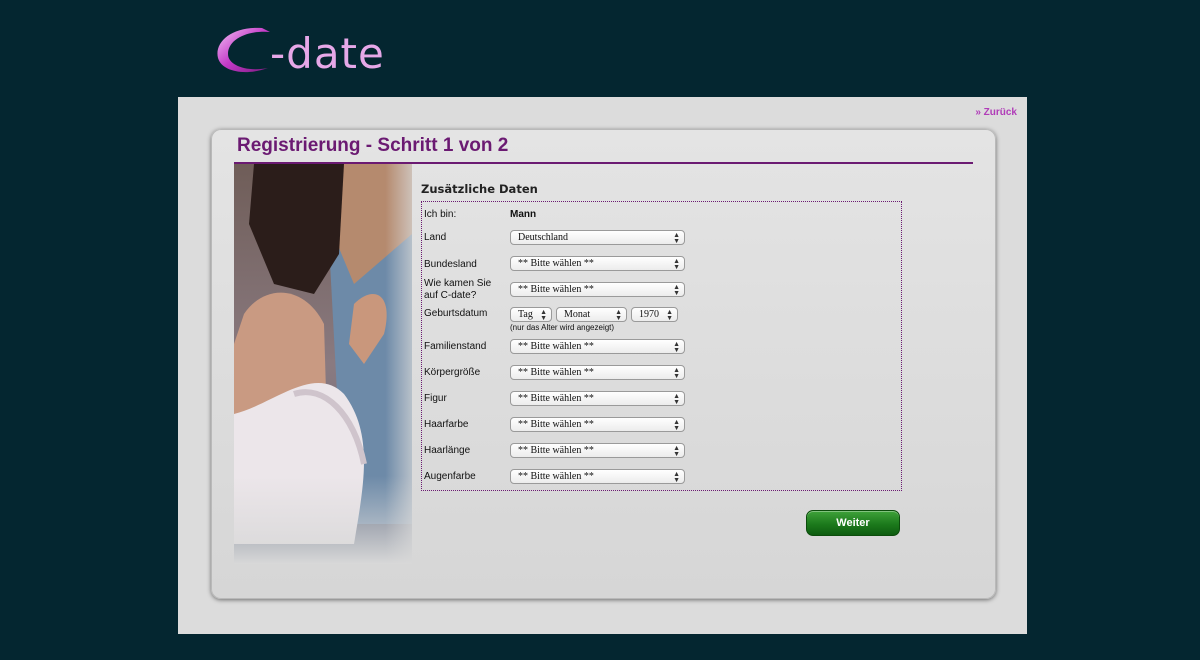 The image size is (1200, 660). What do you see at coordinates (452, 372) in the screenshot?
I see `height-label: Körpergröße` at bounding box center [452, 372].